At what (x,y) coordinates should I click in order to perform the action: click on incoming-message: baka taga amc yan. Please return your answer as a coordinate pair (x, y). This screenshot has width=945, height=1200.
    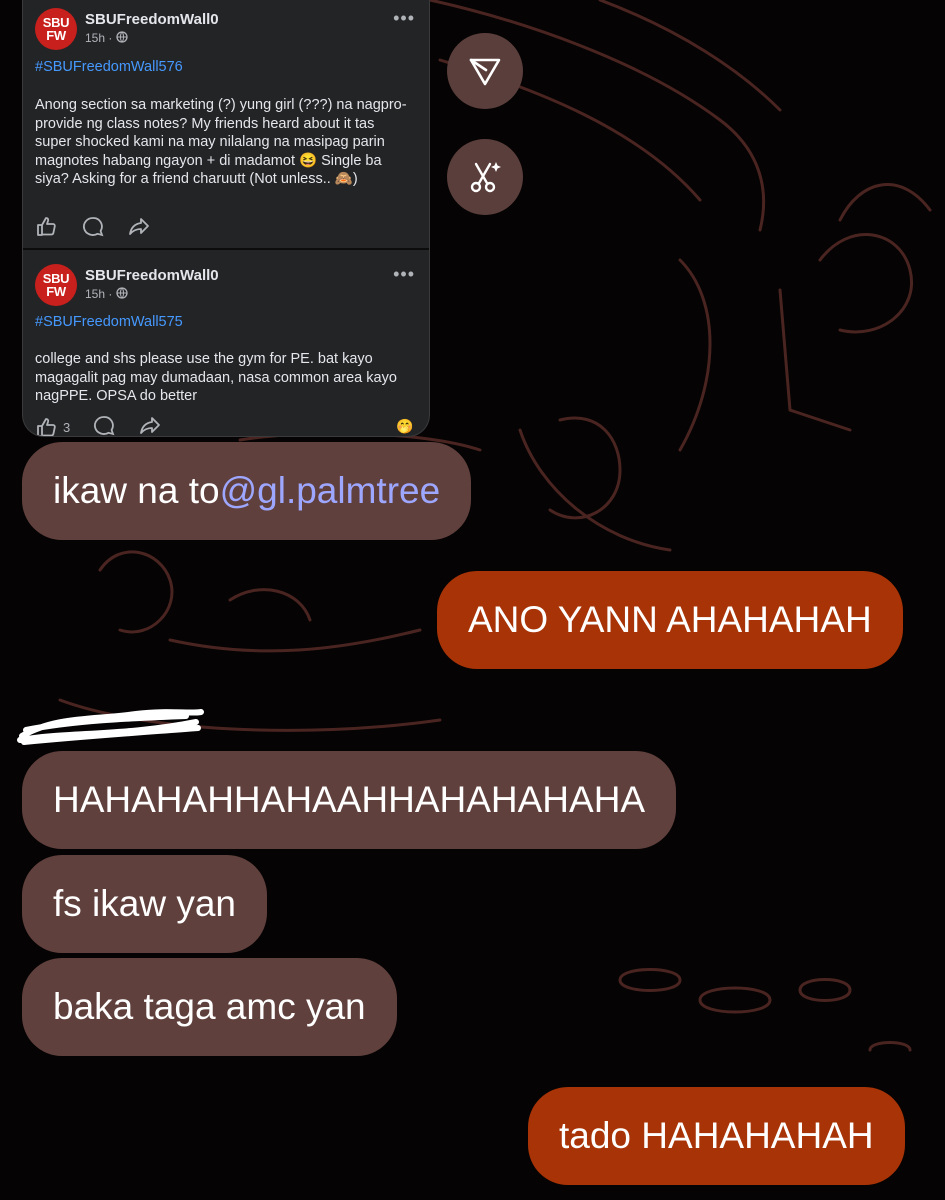
    Looking at the image, I should click on (209, 1007).